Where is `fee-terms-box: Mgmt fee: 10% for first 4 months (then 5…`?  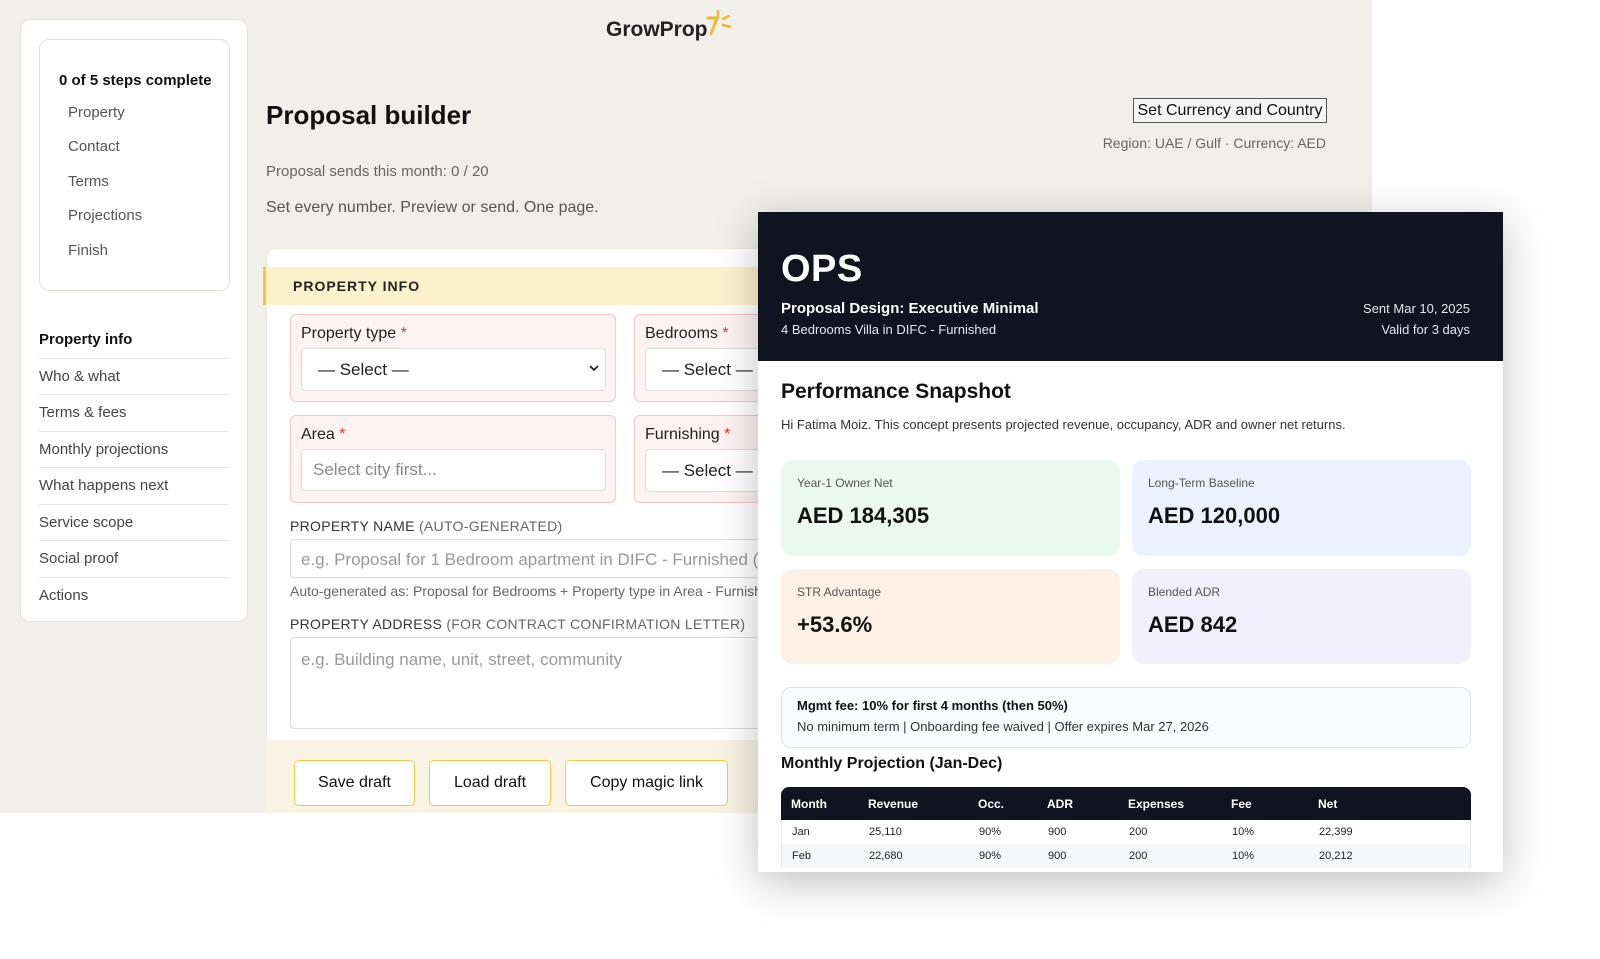
fee-terms-box: Mgmt fee: 10% for first 4 months (then 5… is located at coordinates (1126, 717).